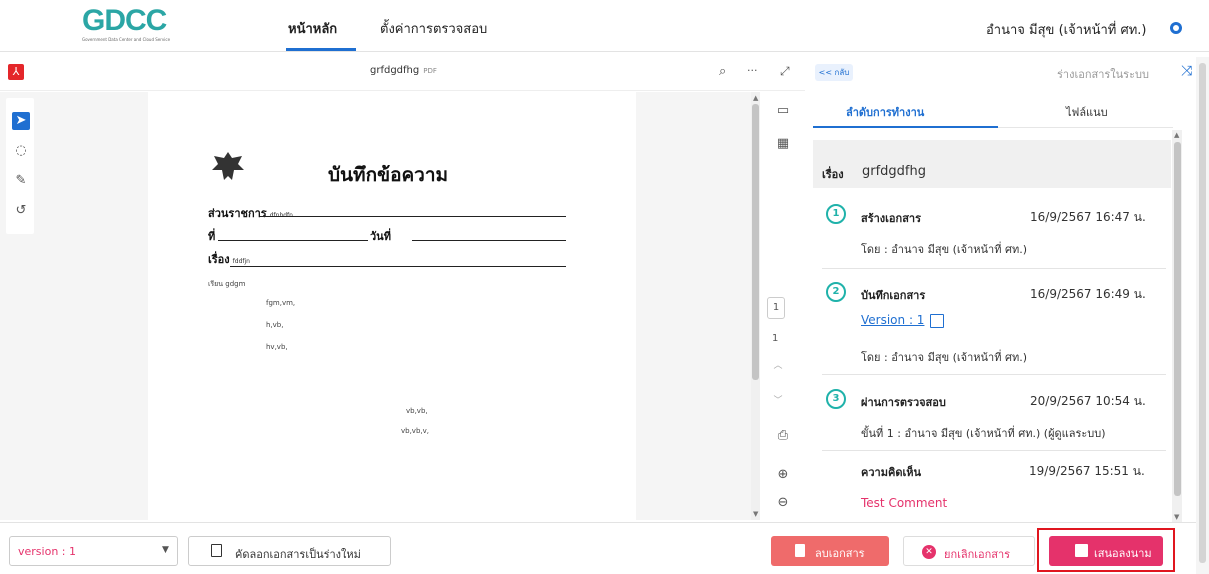 This screenshot has height=574, width=1209. I want to click on shuffle-icon: ⤨, so click(1186, 71).